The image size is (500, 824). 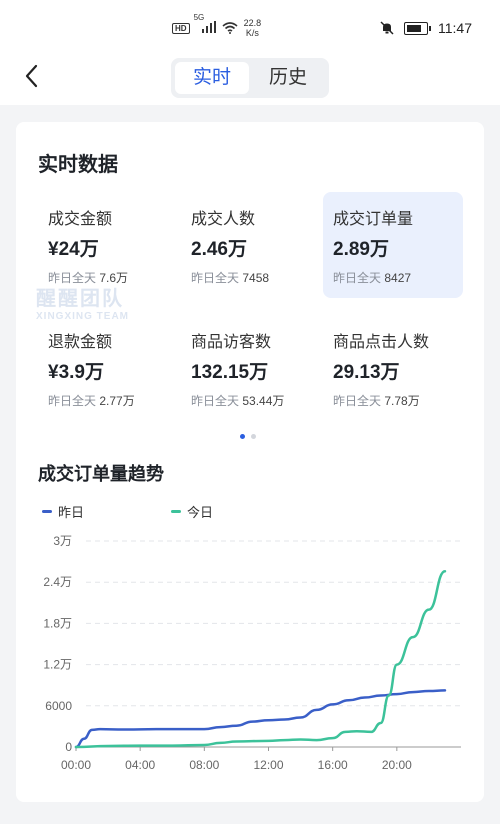 What do you see at coordinates (288, 78) in the screenshot?
I see `tab-history: 历史` at bounding box center [288, 78].